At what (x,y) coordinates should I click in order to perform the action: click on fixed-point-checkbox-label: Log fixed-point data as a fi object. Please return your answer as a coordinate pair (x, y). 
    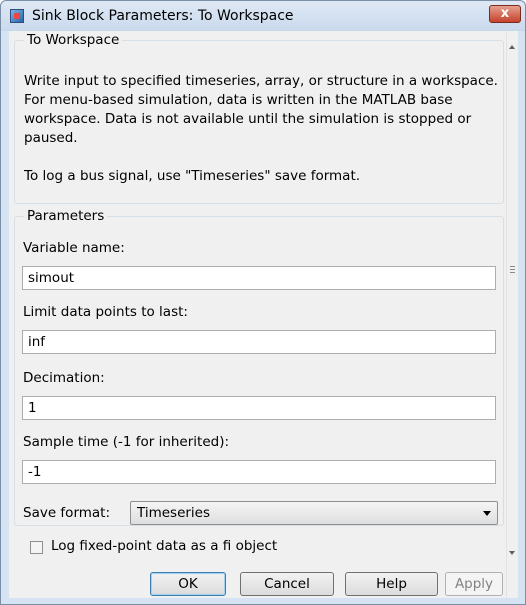
    Looking at the image, I should click on (164, 546).